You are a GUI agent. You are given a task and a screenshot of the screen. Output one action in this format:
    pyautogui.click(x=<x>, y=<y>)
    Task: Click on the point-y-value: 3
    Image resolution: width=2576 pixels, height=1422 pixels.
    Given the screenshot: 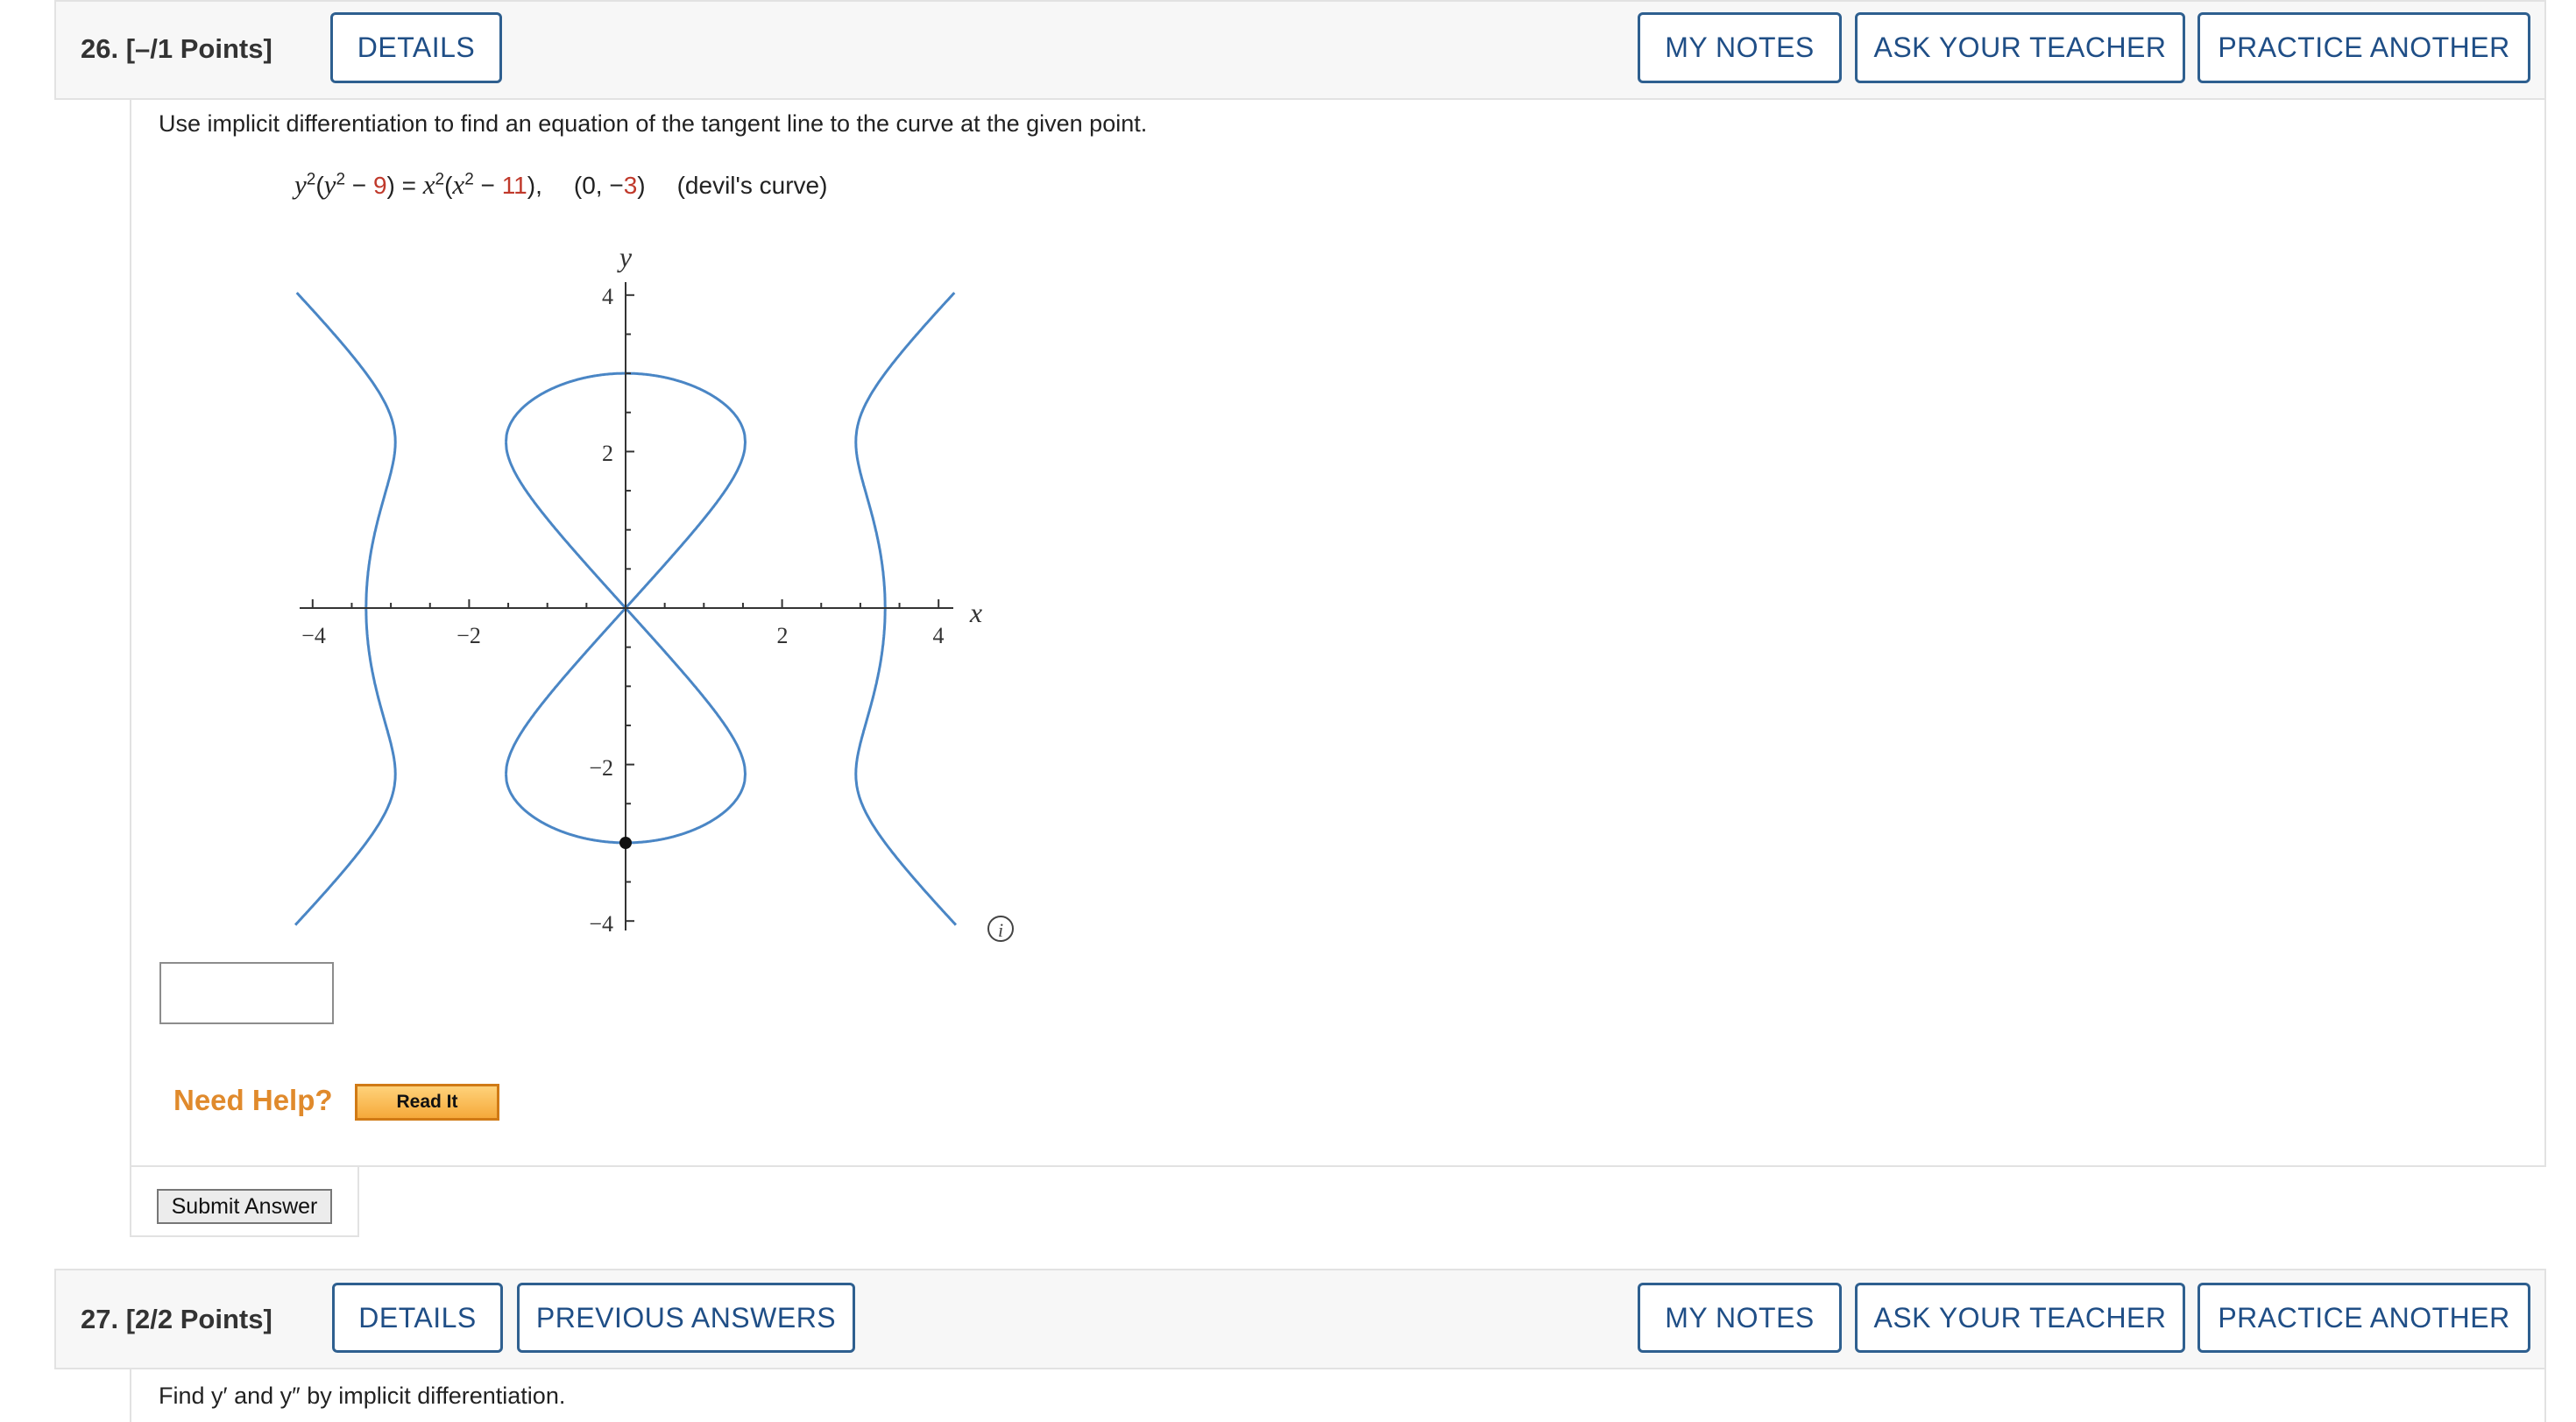 What is the action you would take?
    pyautogui.click(x=630, y=185)
    